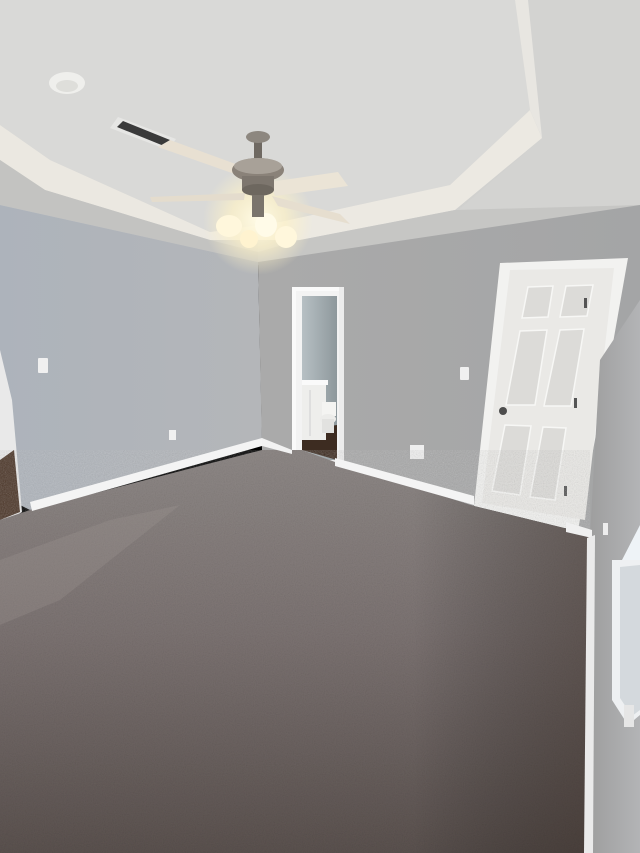  I want to click on bathroom-doorway, so click(318, 375).